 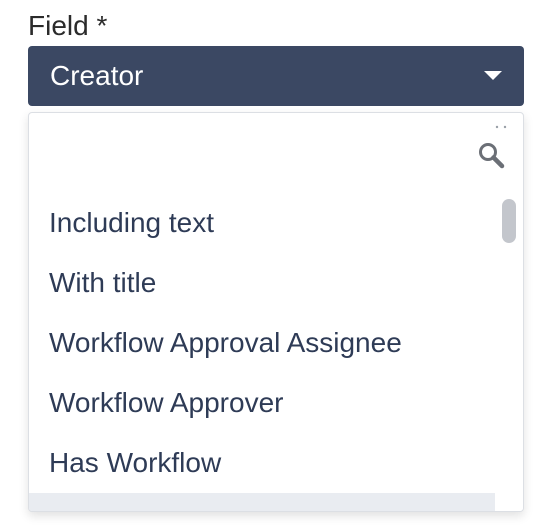 I want to click on dropdown-search-row, so click(x=276, y=153).